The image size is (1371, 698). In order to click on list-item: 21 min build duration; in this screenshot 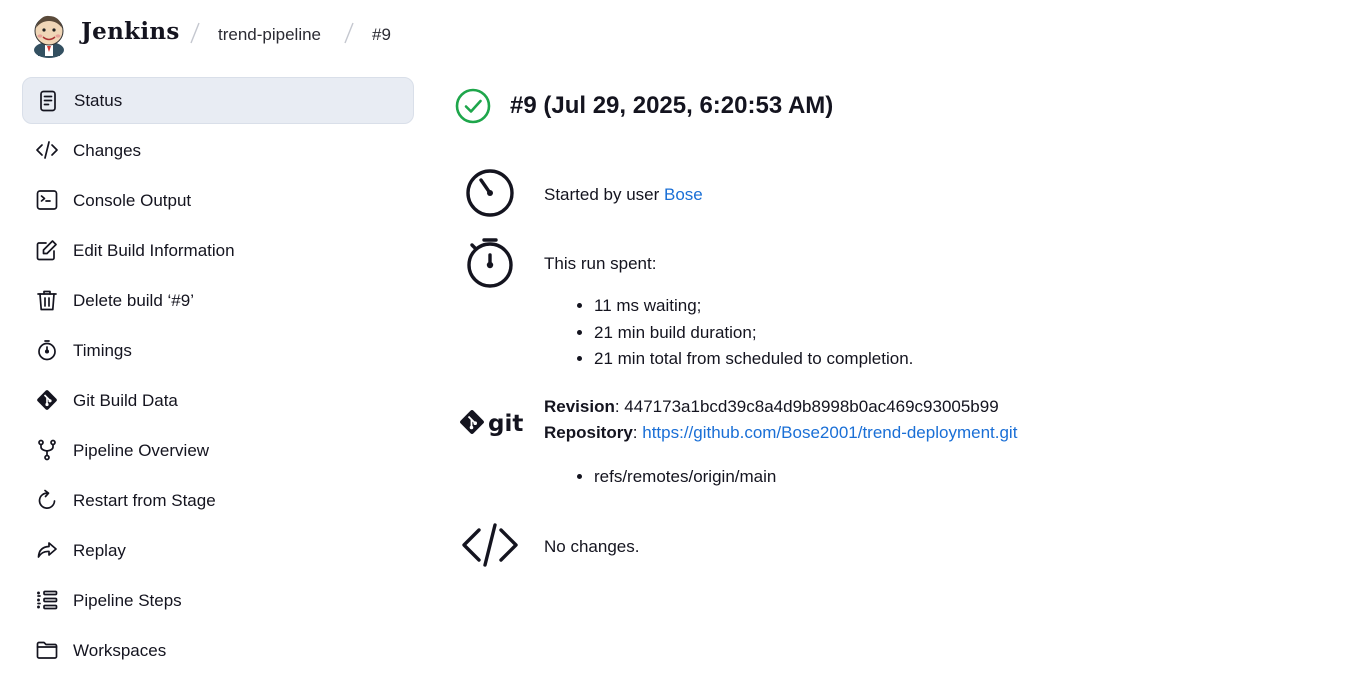, I will do `click(753, 333)`.